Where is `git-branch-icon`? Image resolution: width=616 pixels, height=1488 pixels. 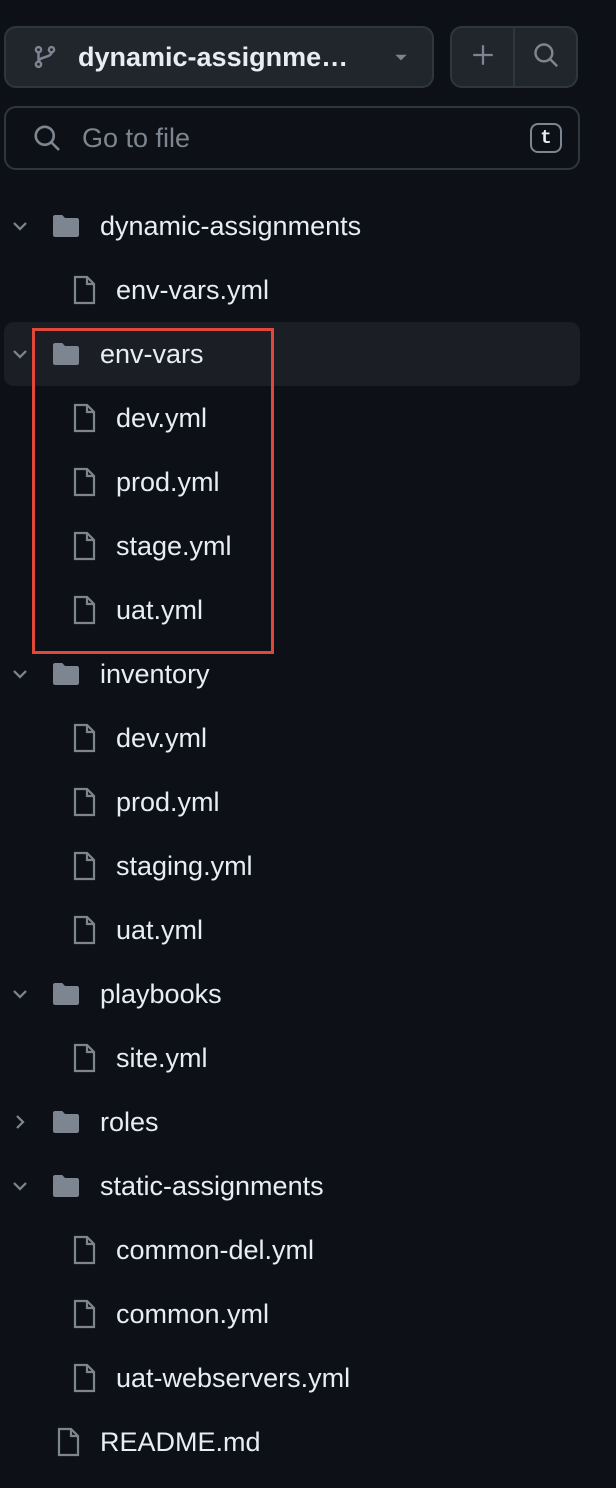 git-branch-icon is located at coordinates (45, 57).